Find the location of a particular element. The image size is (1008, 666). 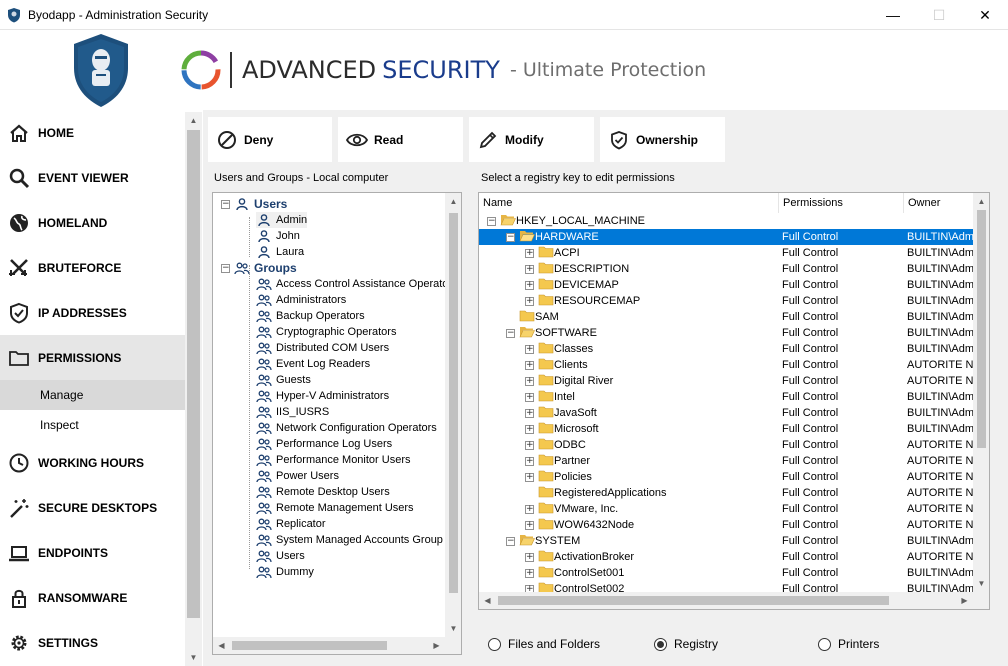

tree-group-item: System Managed Accounts Group is located at coordinates (349, 540).